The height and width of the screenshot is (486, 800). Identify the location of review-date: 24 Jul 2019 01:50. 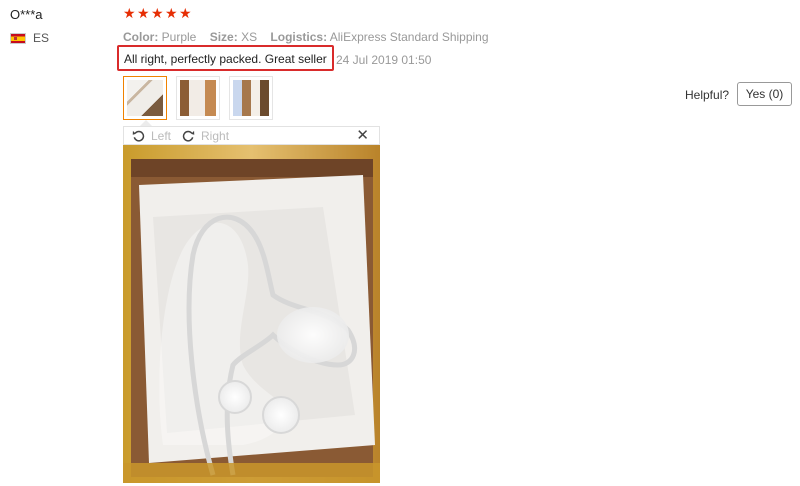
(384, 60).